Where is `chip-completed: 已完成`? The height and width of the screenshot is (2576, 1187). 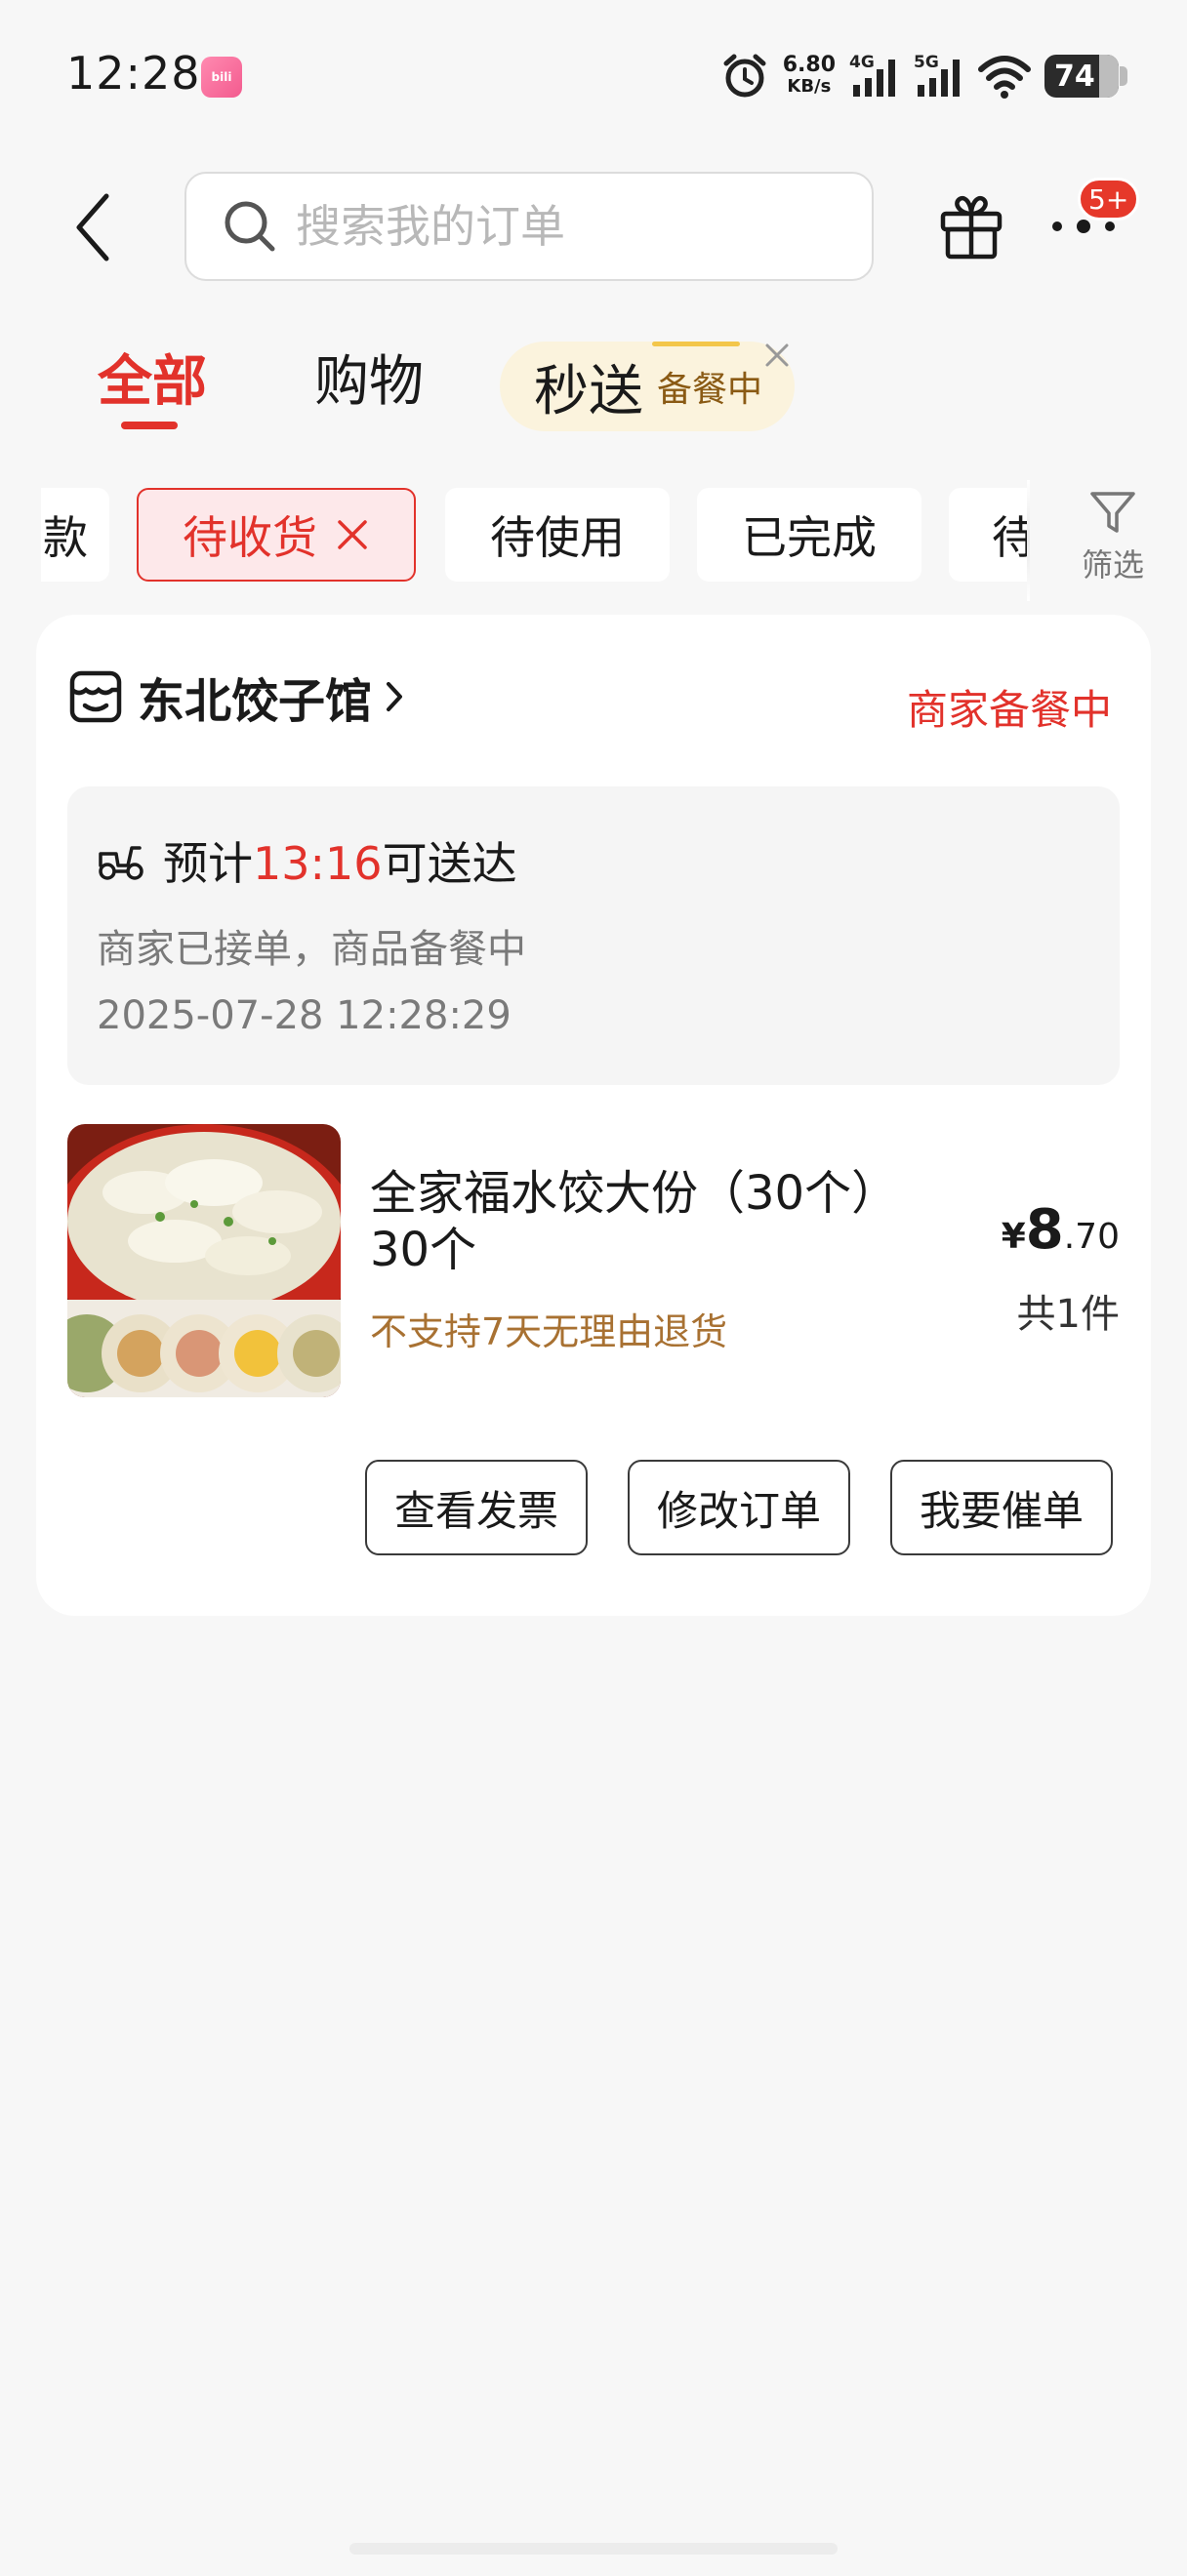 chip-completed: 已完成 is located at coordinates (809, 535).